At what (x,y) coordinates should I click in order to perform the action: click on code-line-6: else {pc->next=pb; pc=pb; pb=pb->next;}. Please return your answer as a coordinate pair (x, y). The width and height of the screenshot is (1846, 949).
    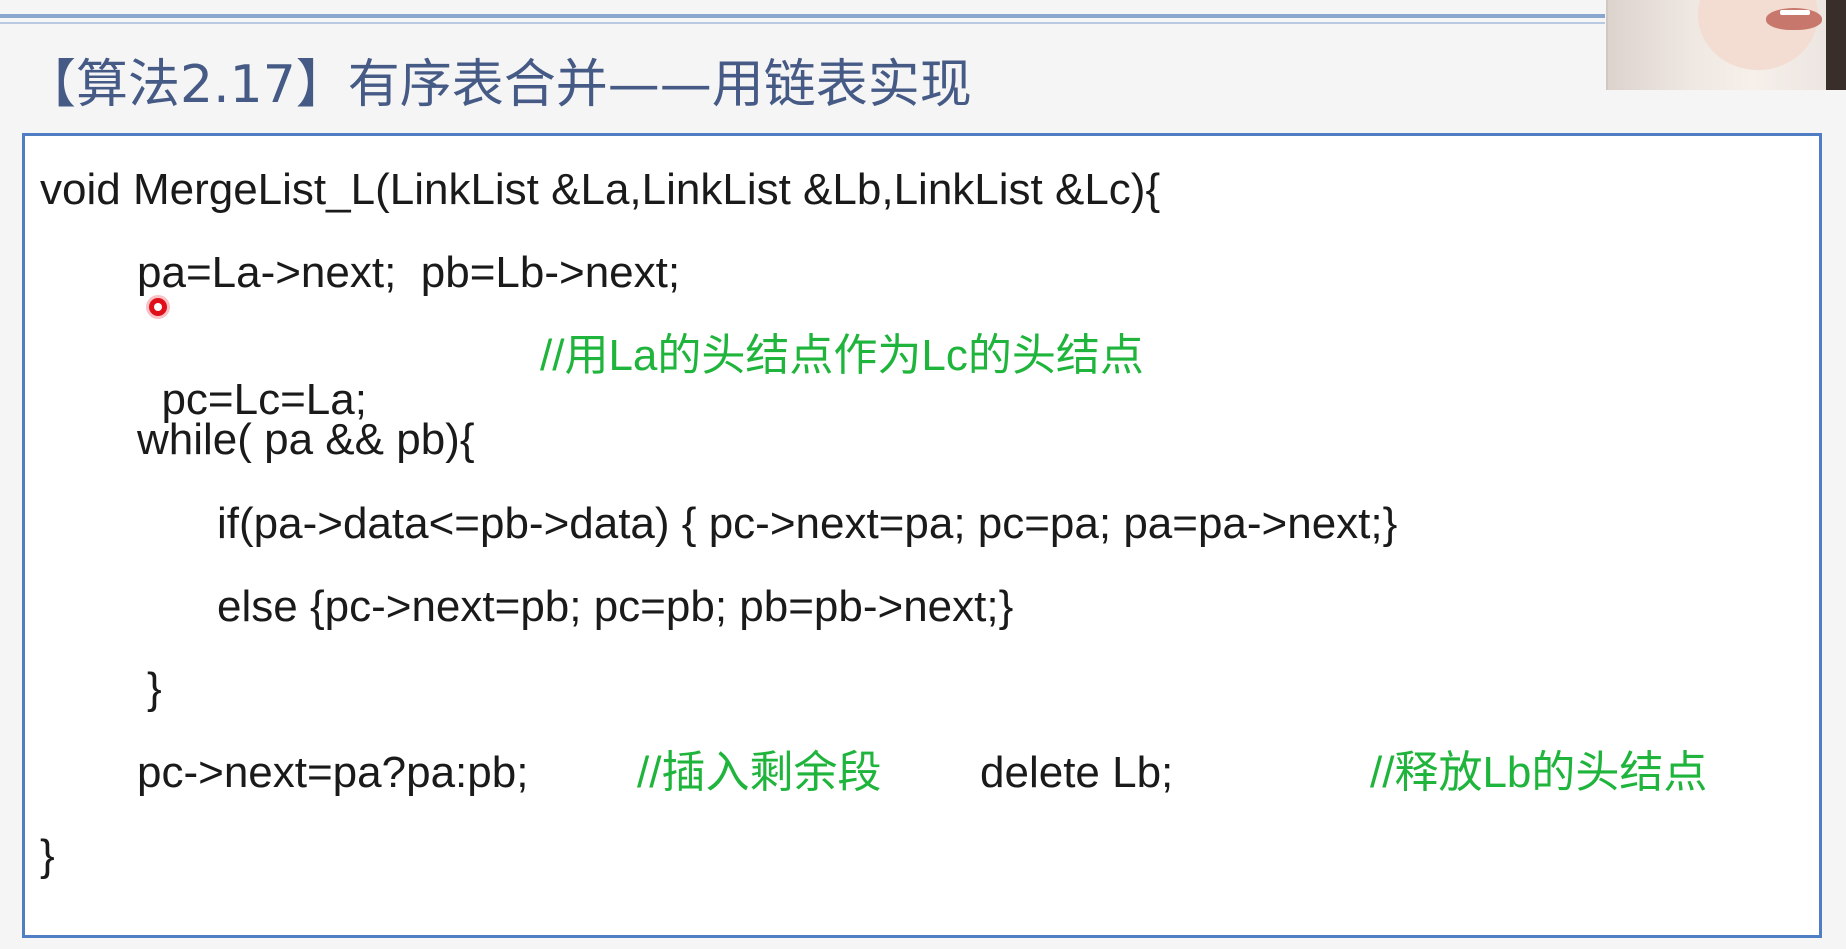
    Looking at the image, I should click on (615, 606).